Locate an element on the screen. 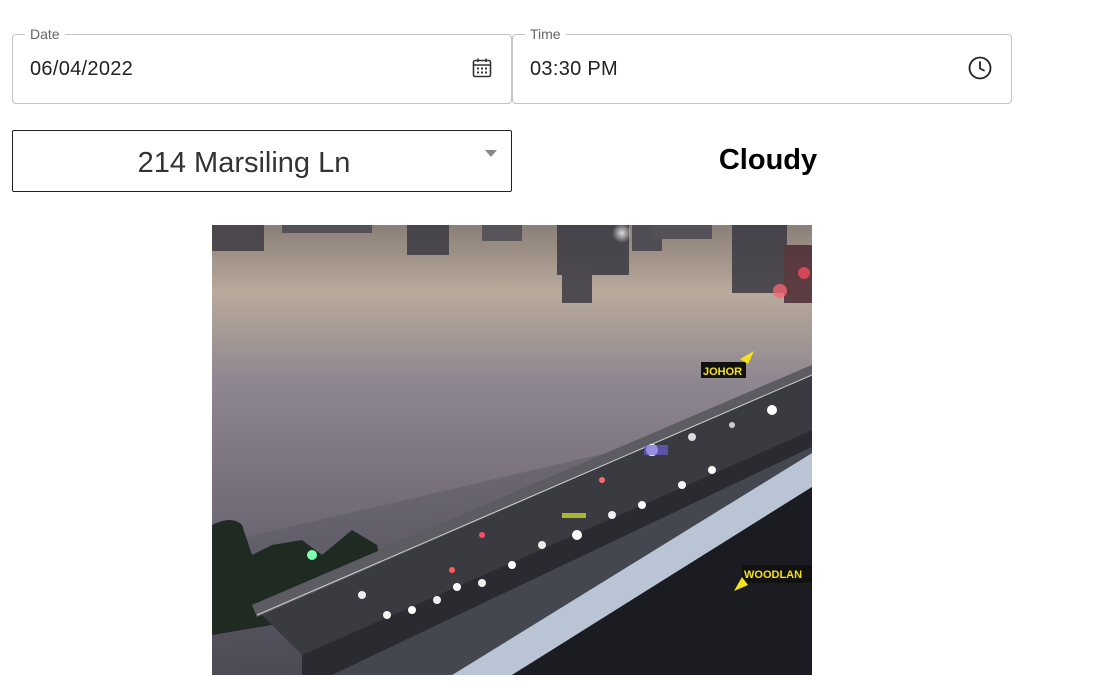  location-select: 214 Marsiling Ln is located at coordinates (262, 161).